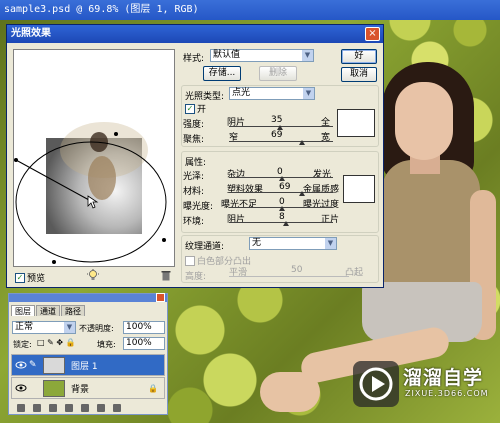 The height and width of the screenshot is (423, 500). What do you see at coordinates (88, 298) in the screenshot?
I see `layers-panel-header` at bounding box center [88, 298].